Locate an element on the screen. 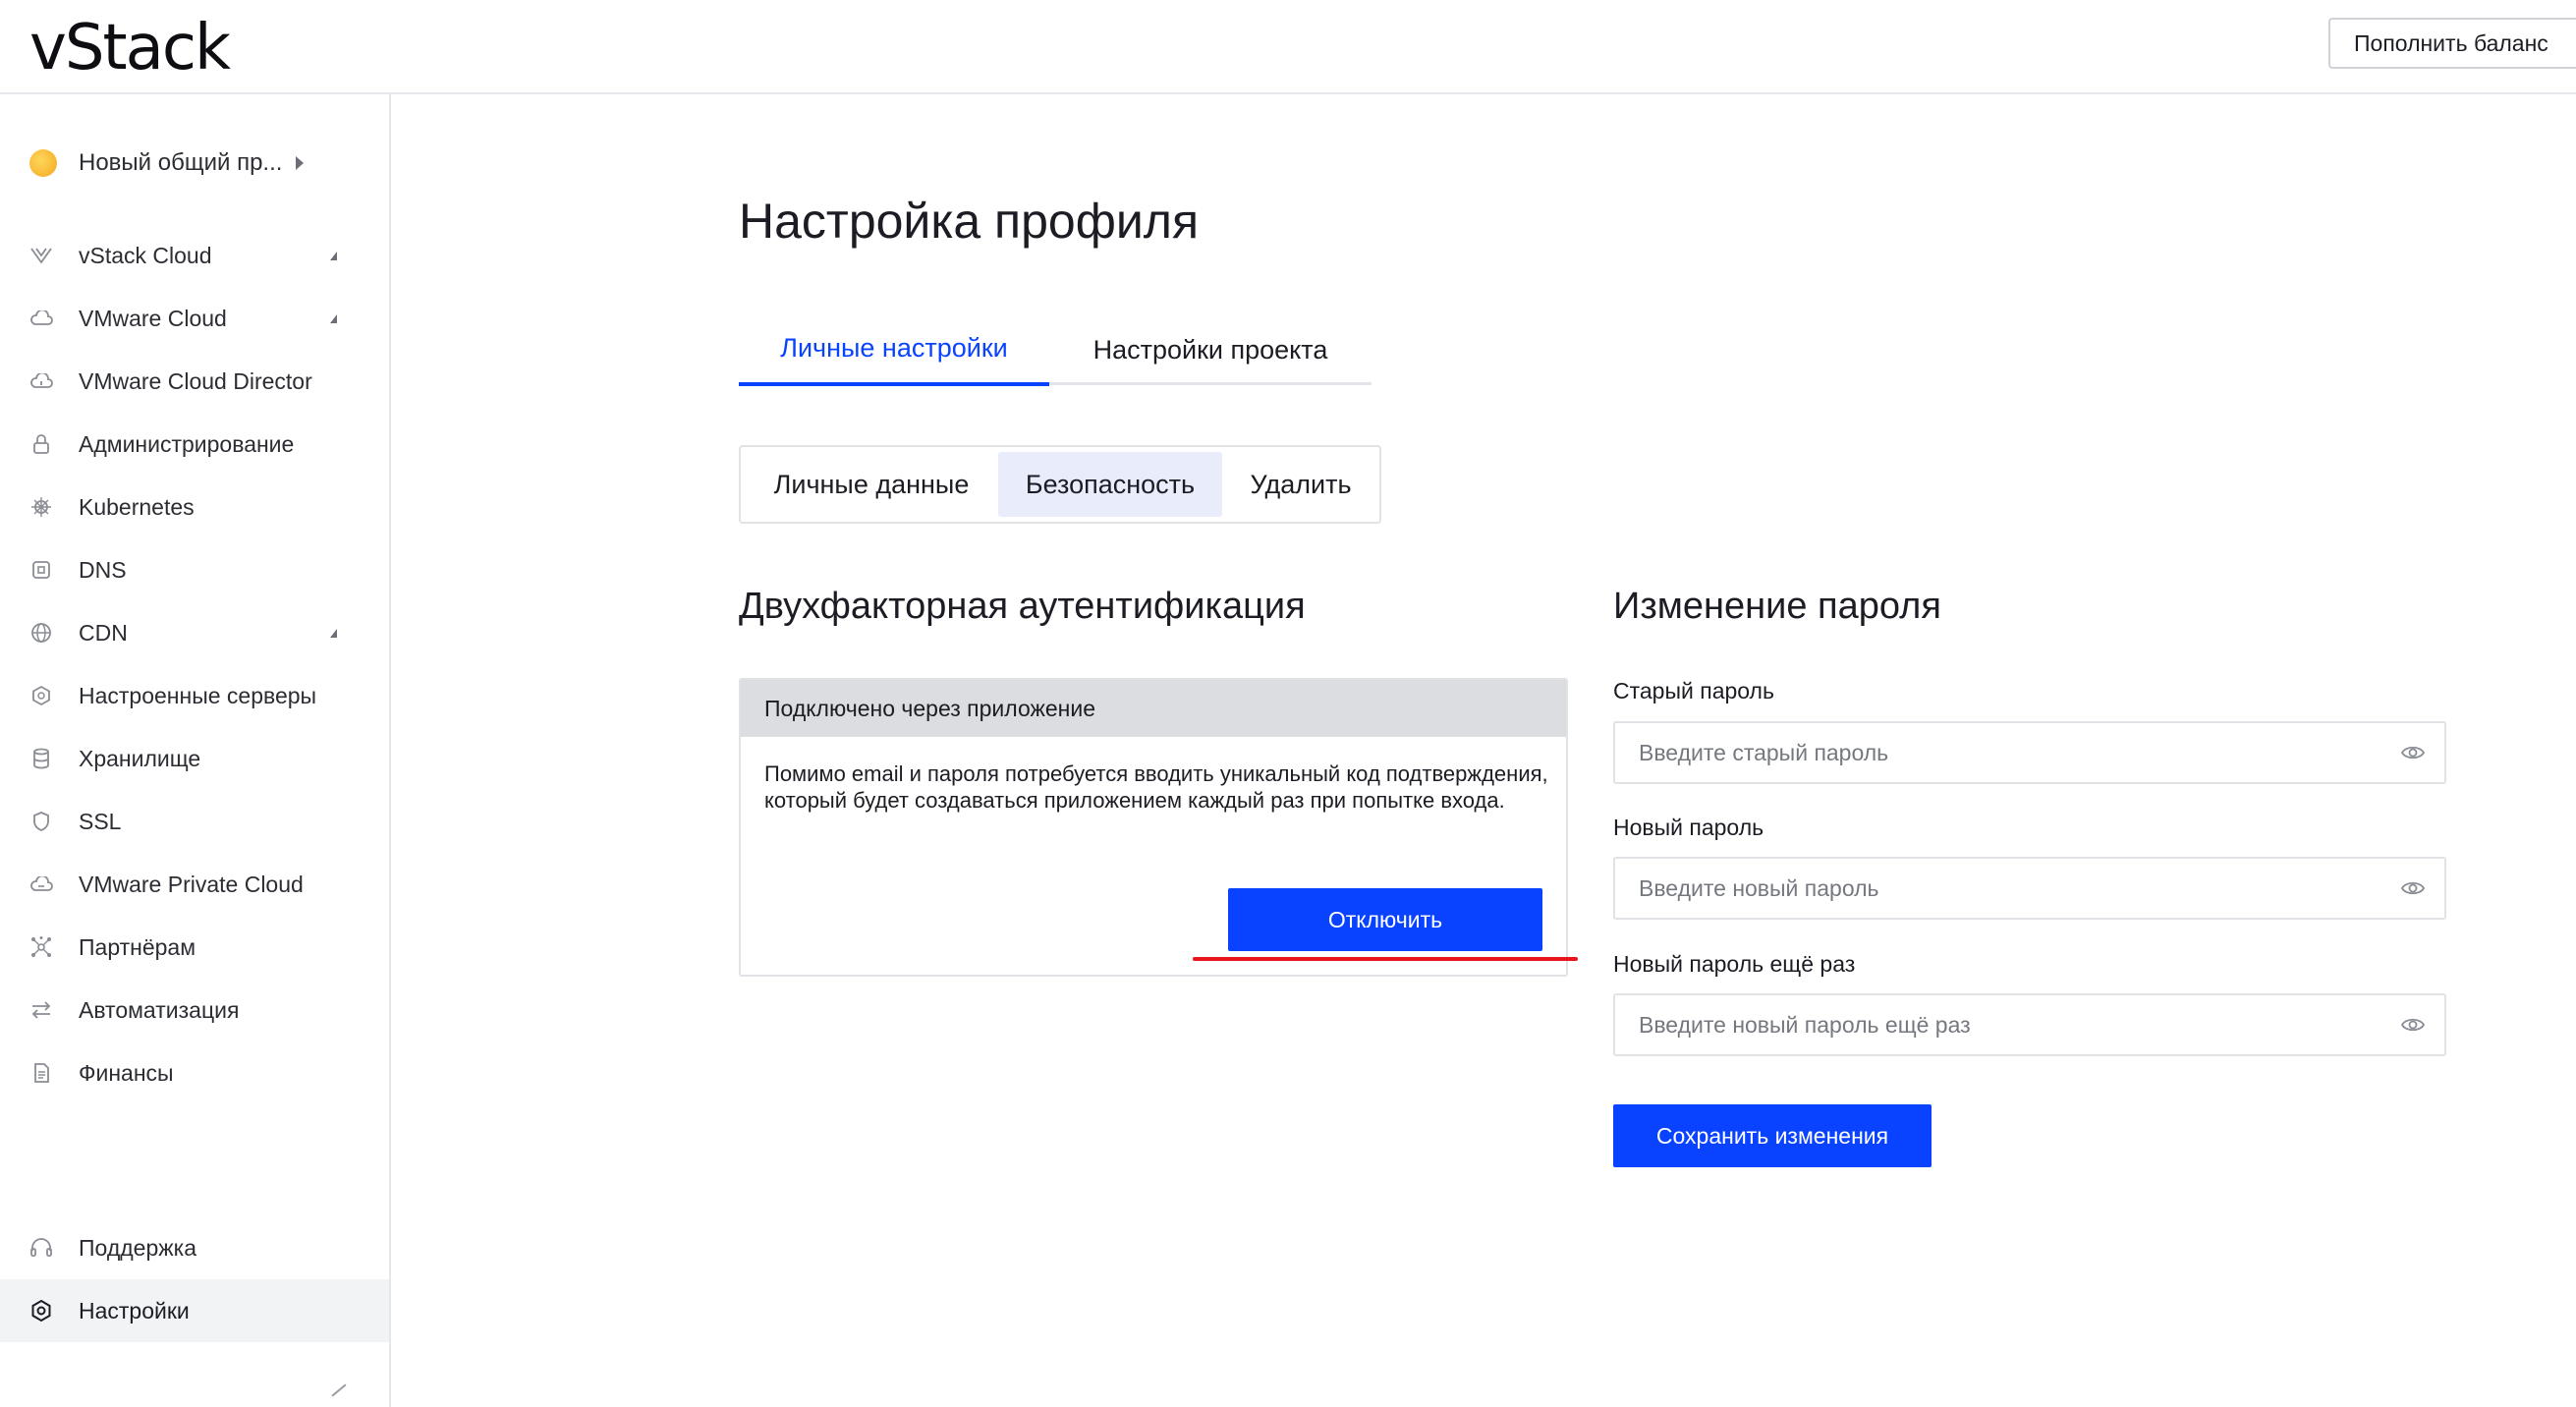  repeat-password-label: Новый пароль ещё раз is located at coordinates (1734, 964).